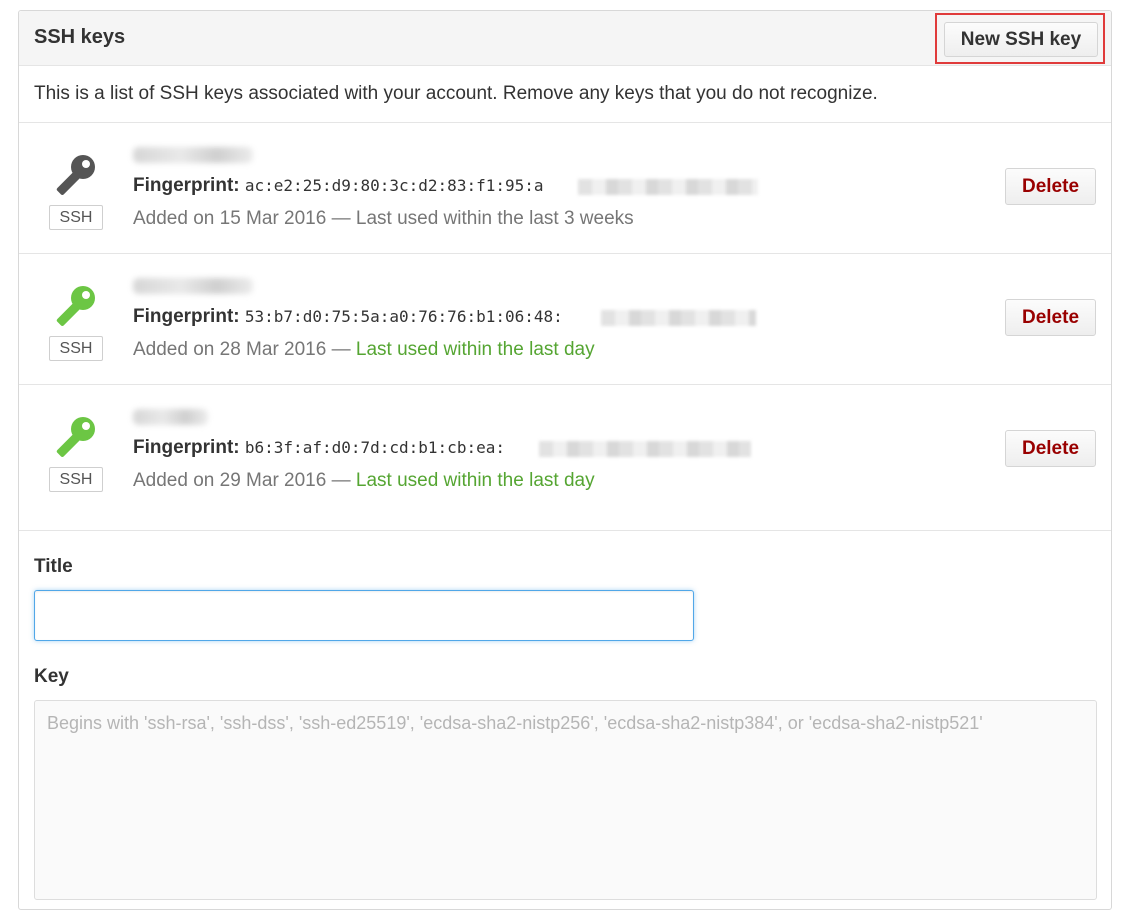 The width and height of the screenshot is (1146, 910). Describe the element at coordinates (394, 185) in the screenshot. I see `fingerprint-value: ac:e2:25:d9:80:3c:d2:83:f1:95:a` at that location.